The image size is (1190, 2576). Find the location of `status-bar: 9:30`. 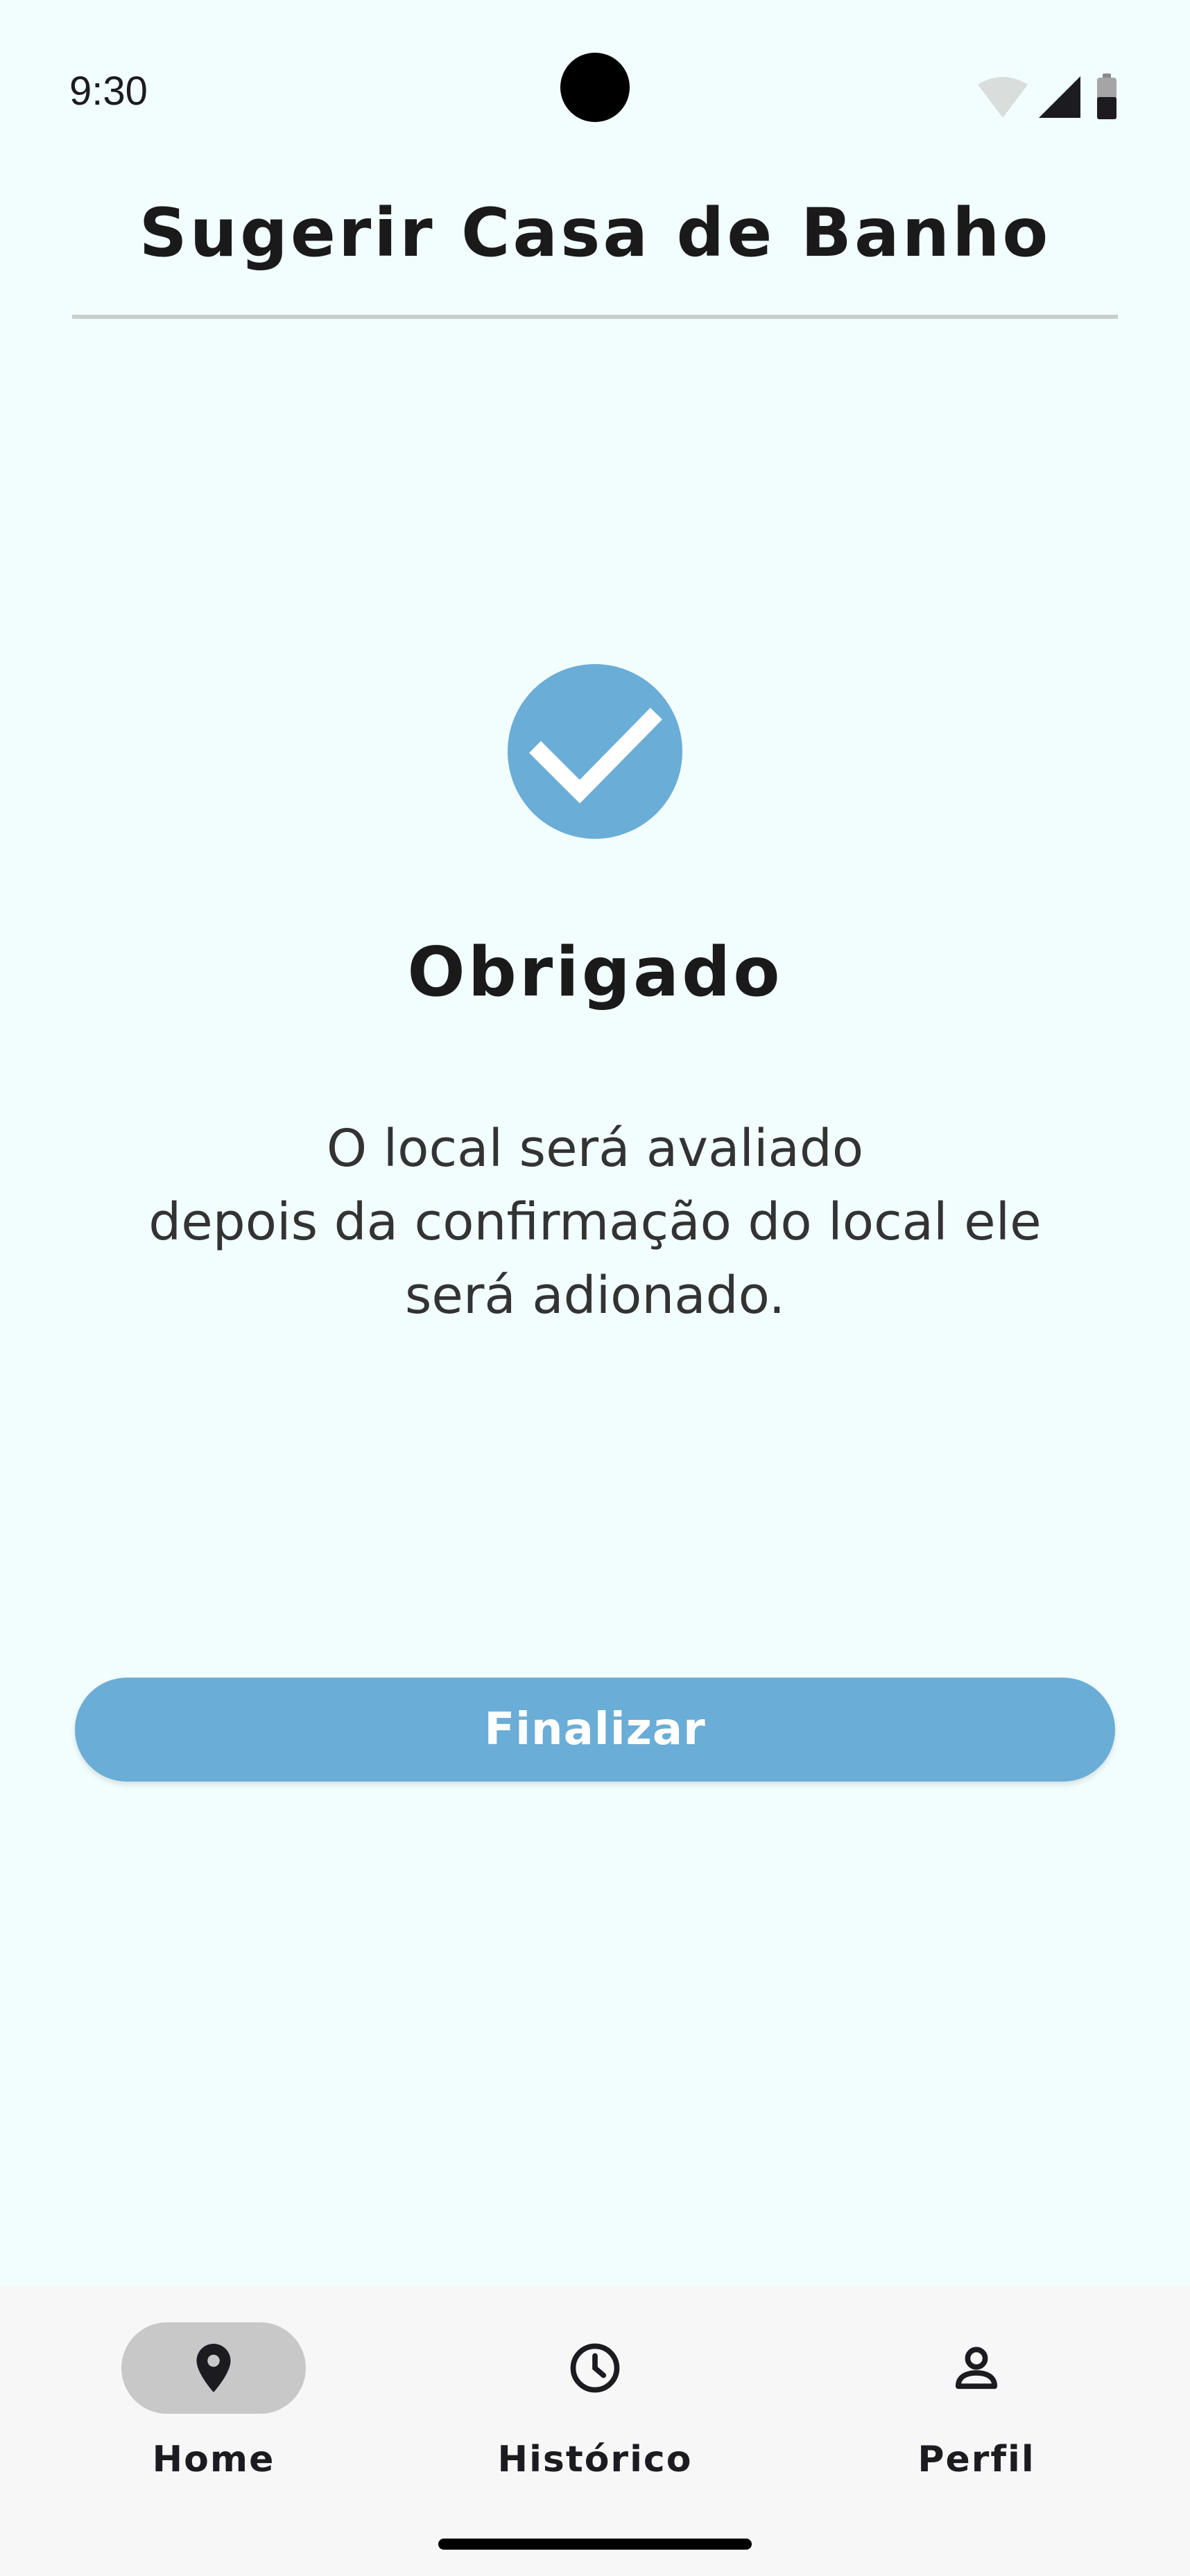

status-bar: 9:30 is located at coordinates (595, 93).